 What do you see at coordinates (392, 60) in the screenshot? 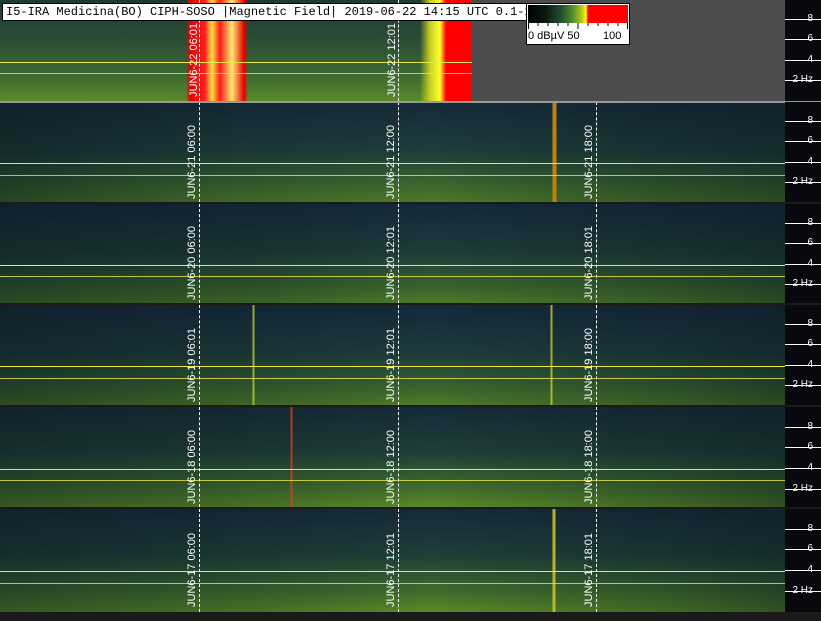
I see `time-label-jun22-1201: JUN6-22 12:01` at bounding box center [392, 60].